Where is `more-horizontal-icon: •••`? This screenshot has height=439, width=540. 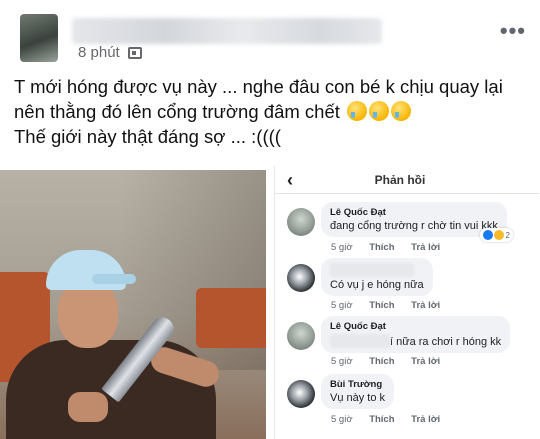 more-horizontal-icon: ••• is located at coordinates (513, 31).